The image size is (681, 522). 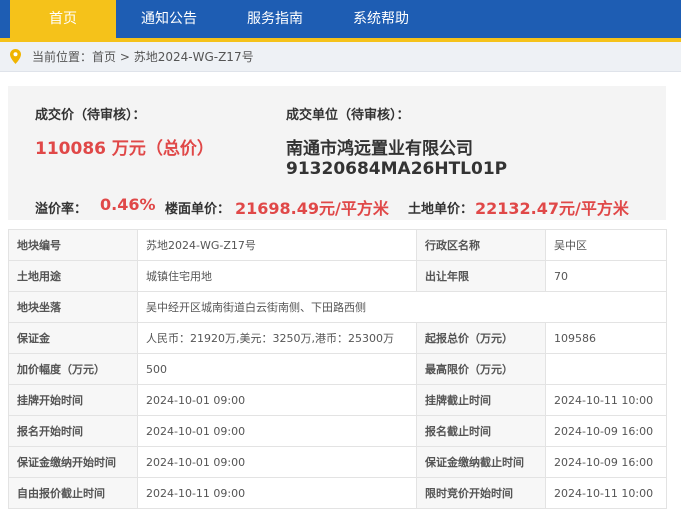 I want to click on winner-credit-code: 91320684MA26HTL01P, so click(x=397, y=169).